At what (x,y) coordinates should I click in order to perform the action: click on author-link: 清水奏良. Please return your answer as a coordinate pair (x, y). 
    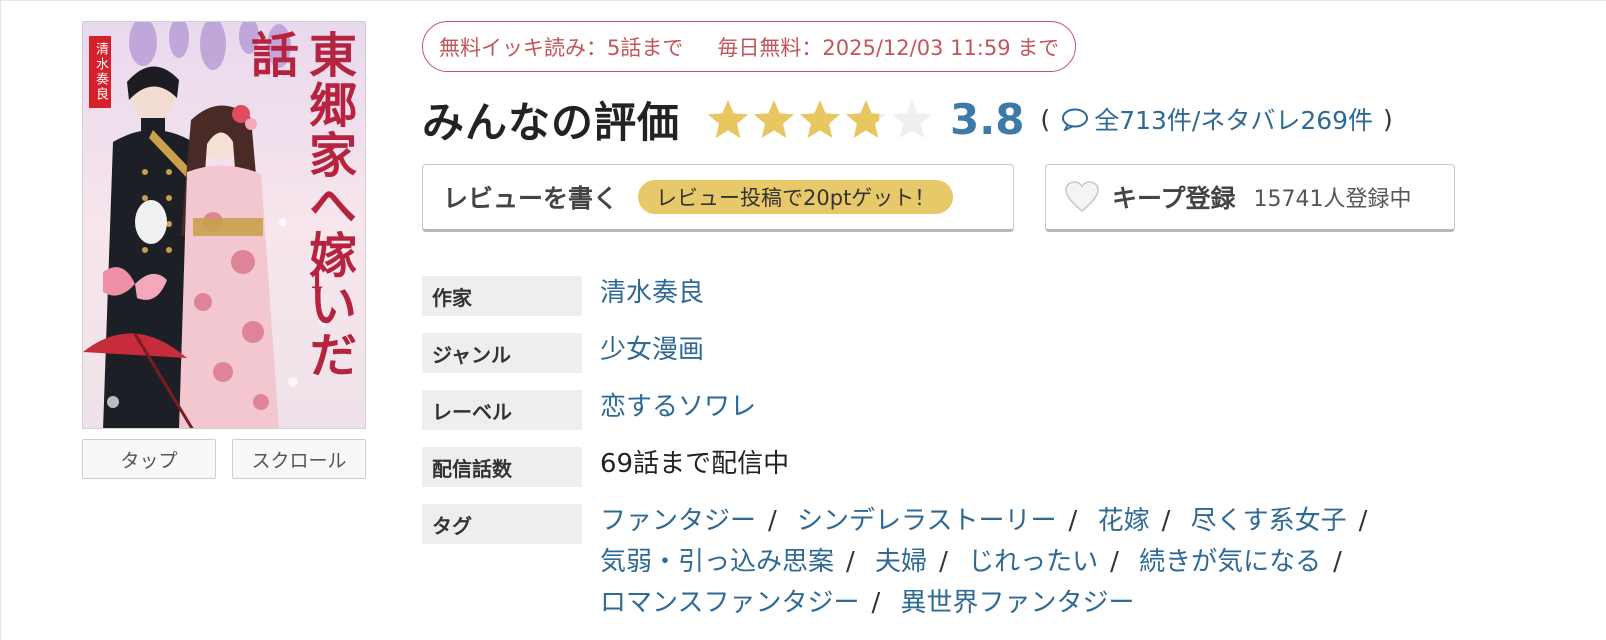
    Looking at the image, I should click on (652, 293).